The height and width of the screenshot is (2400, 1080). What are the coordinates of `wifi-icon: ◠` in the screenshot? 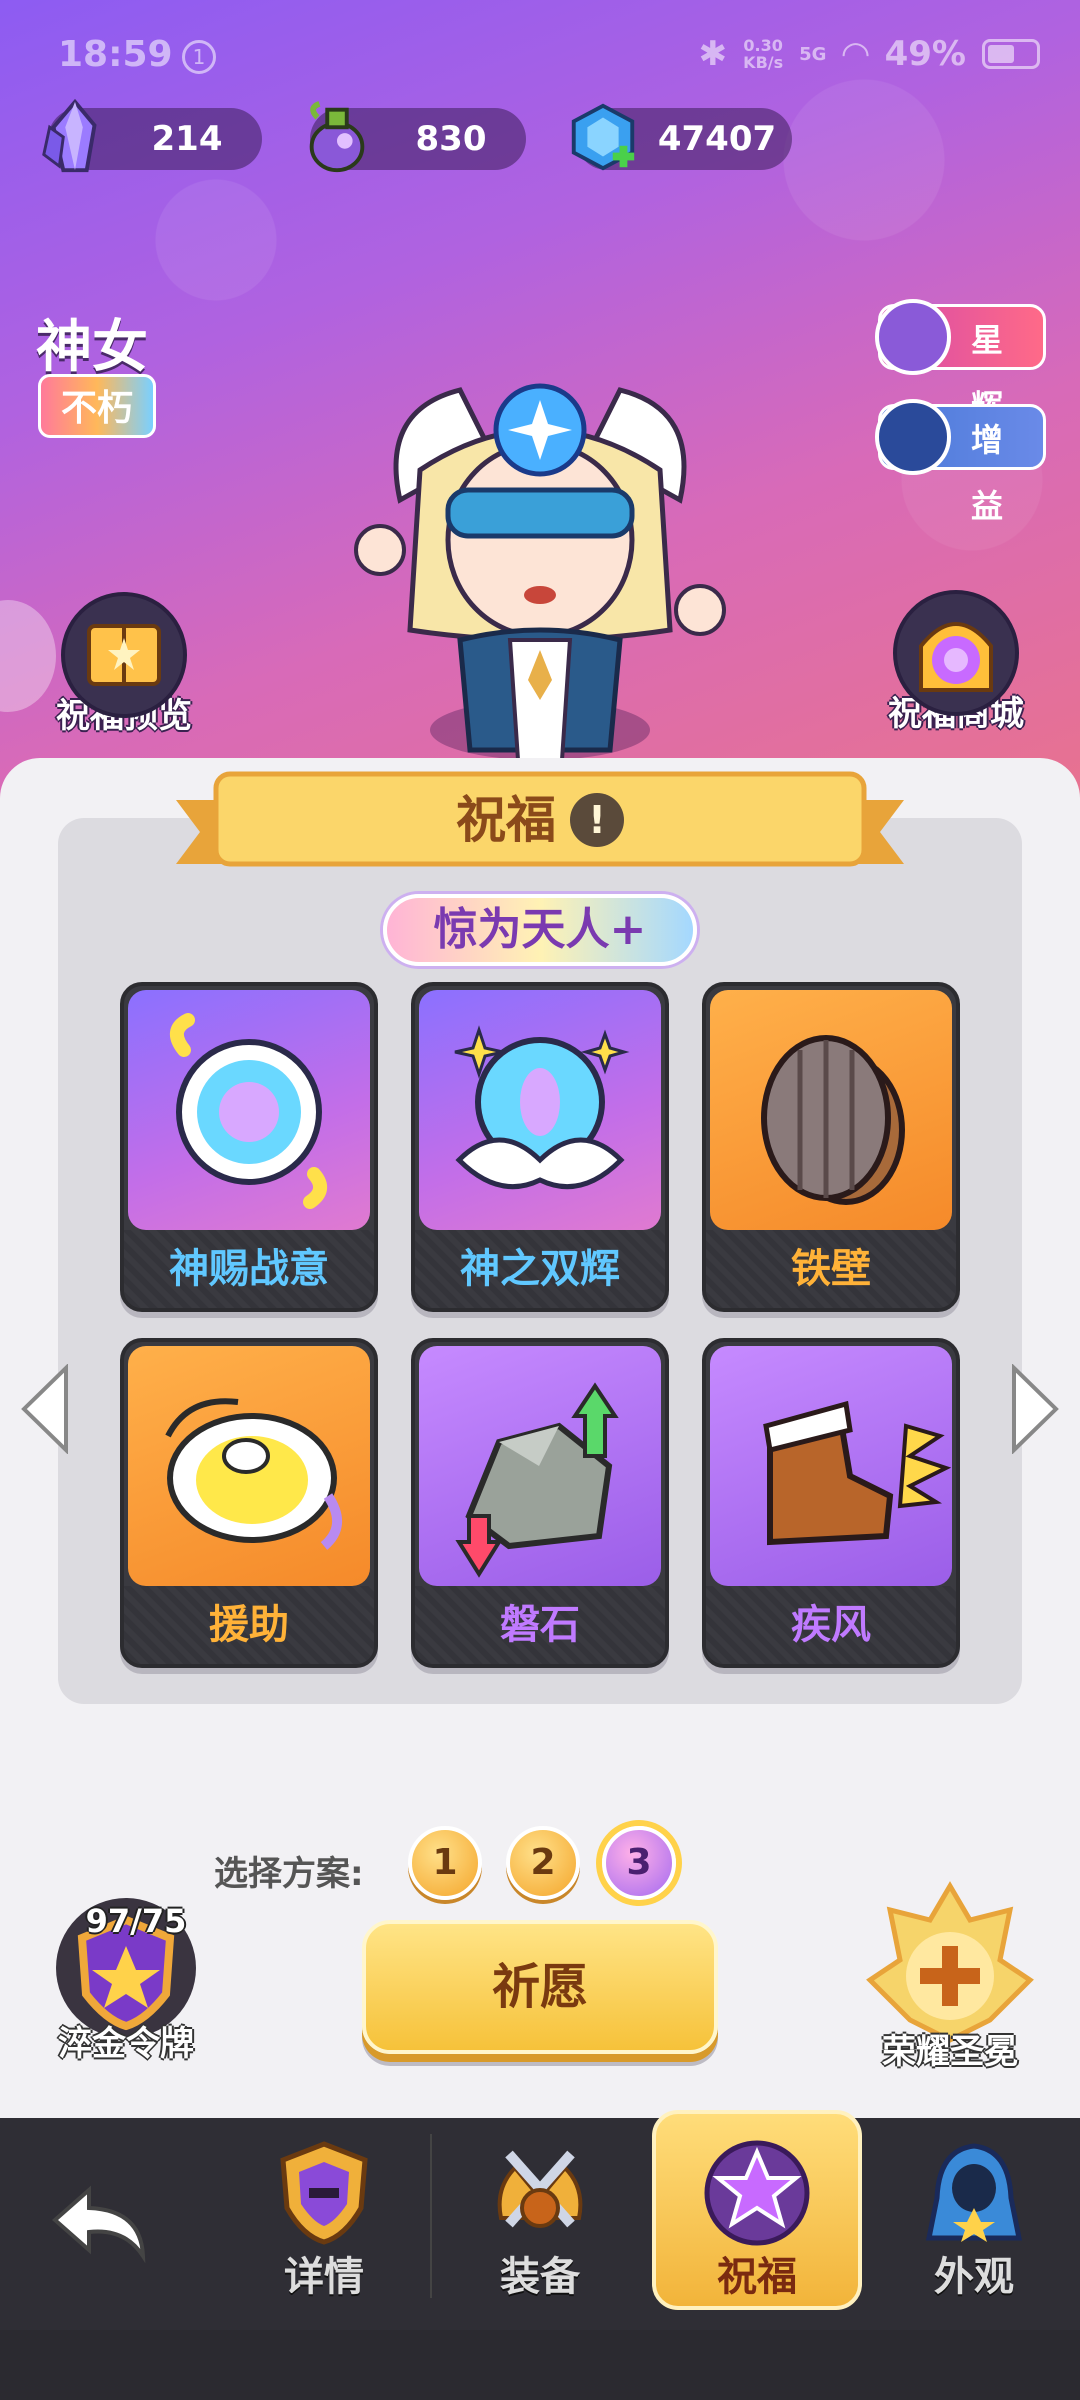 It's located at (855, 54).